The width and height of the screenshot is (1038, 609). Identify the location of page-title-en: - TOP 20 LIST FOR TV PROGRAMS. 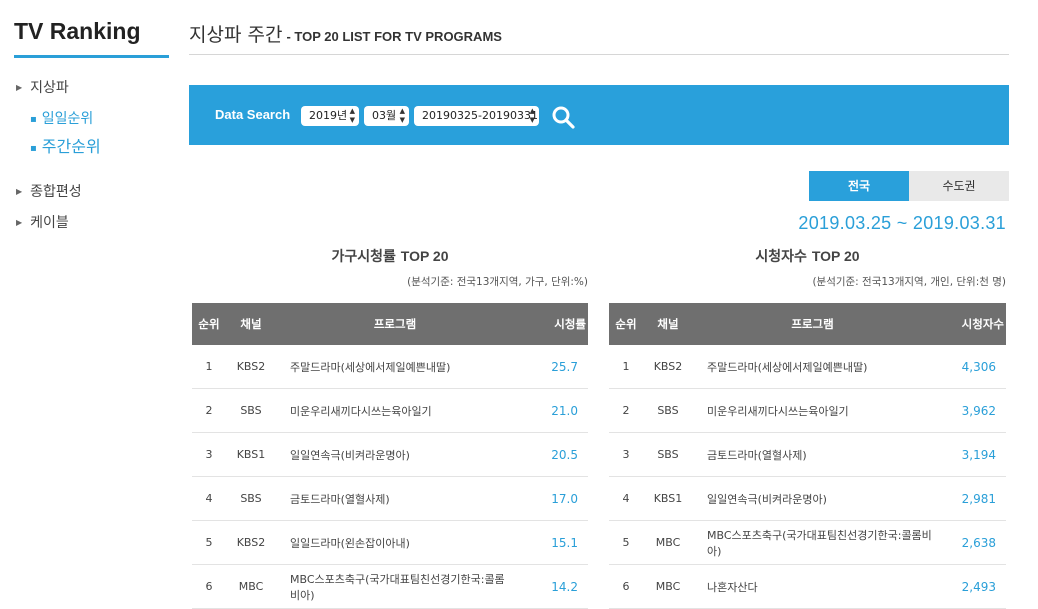
(394, 36).